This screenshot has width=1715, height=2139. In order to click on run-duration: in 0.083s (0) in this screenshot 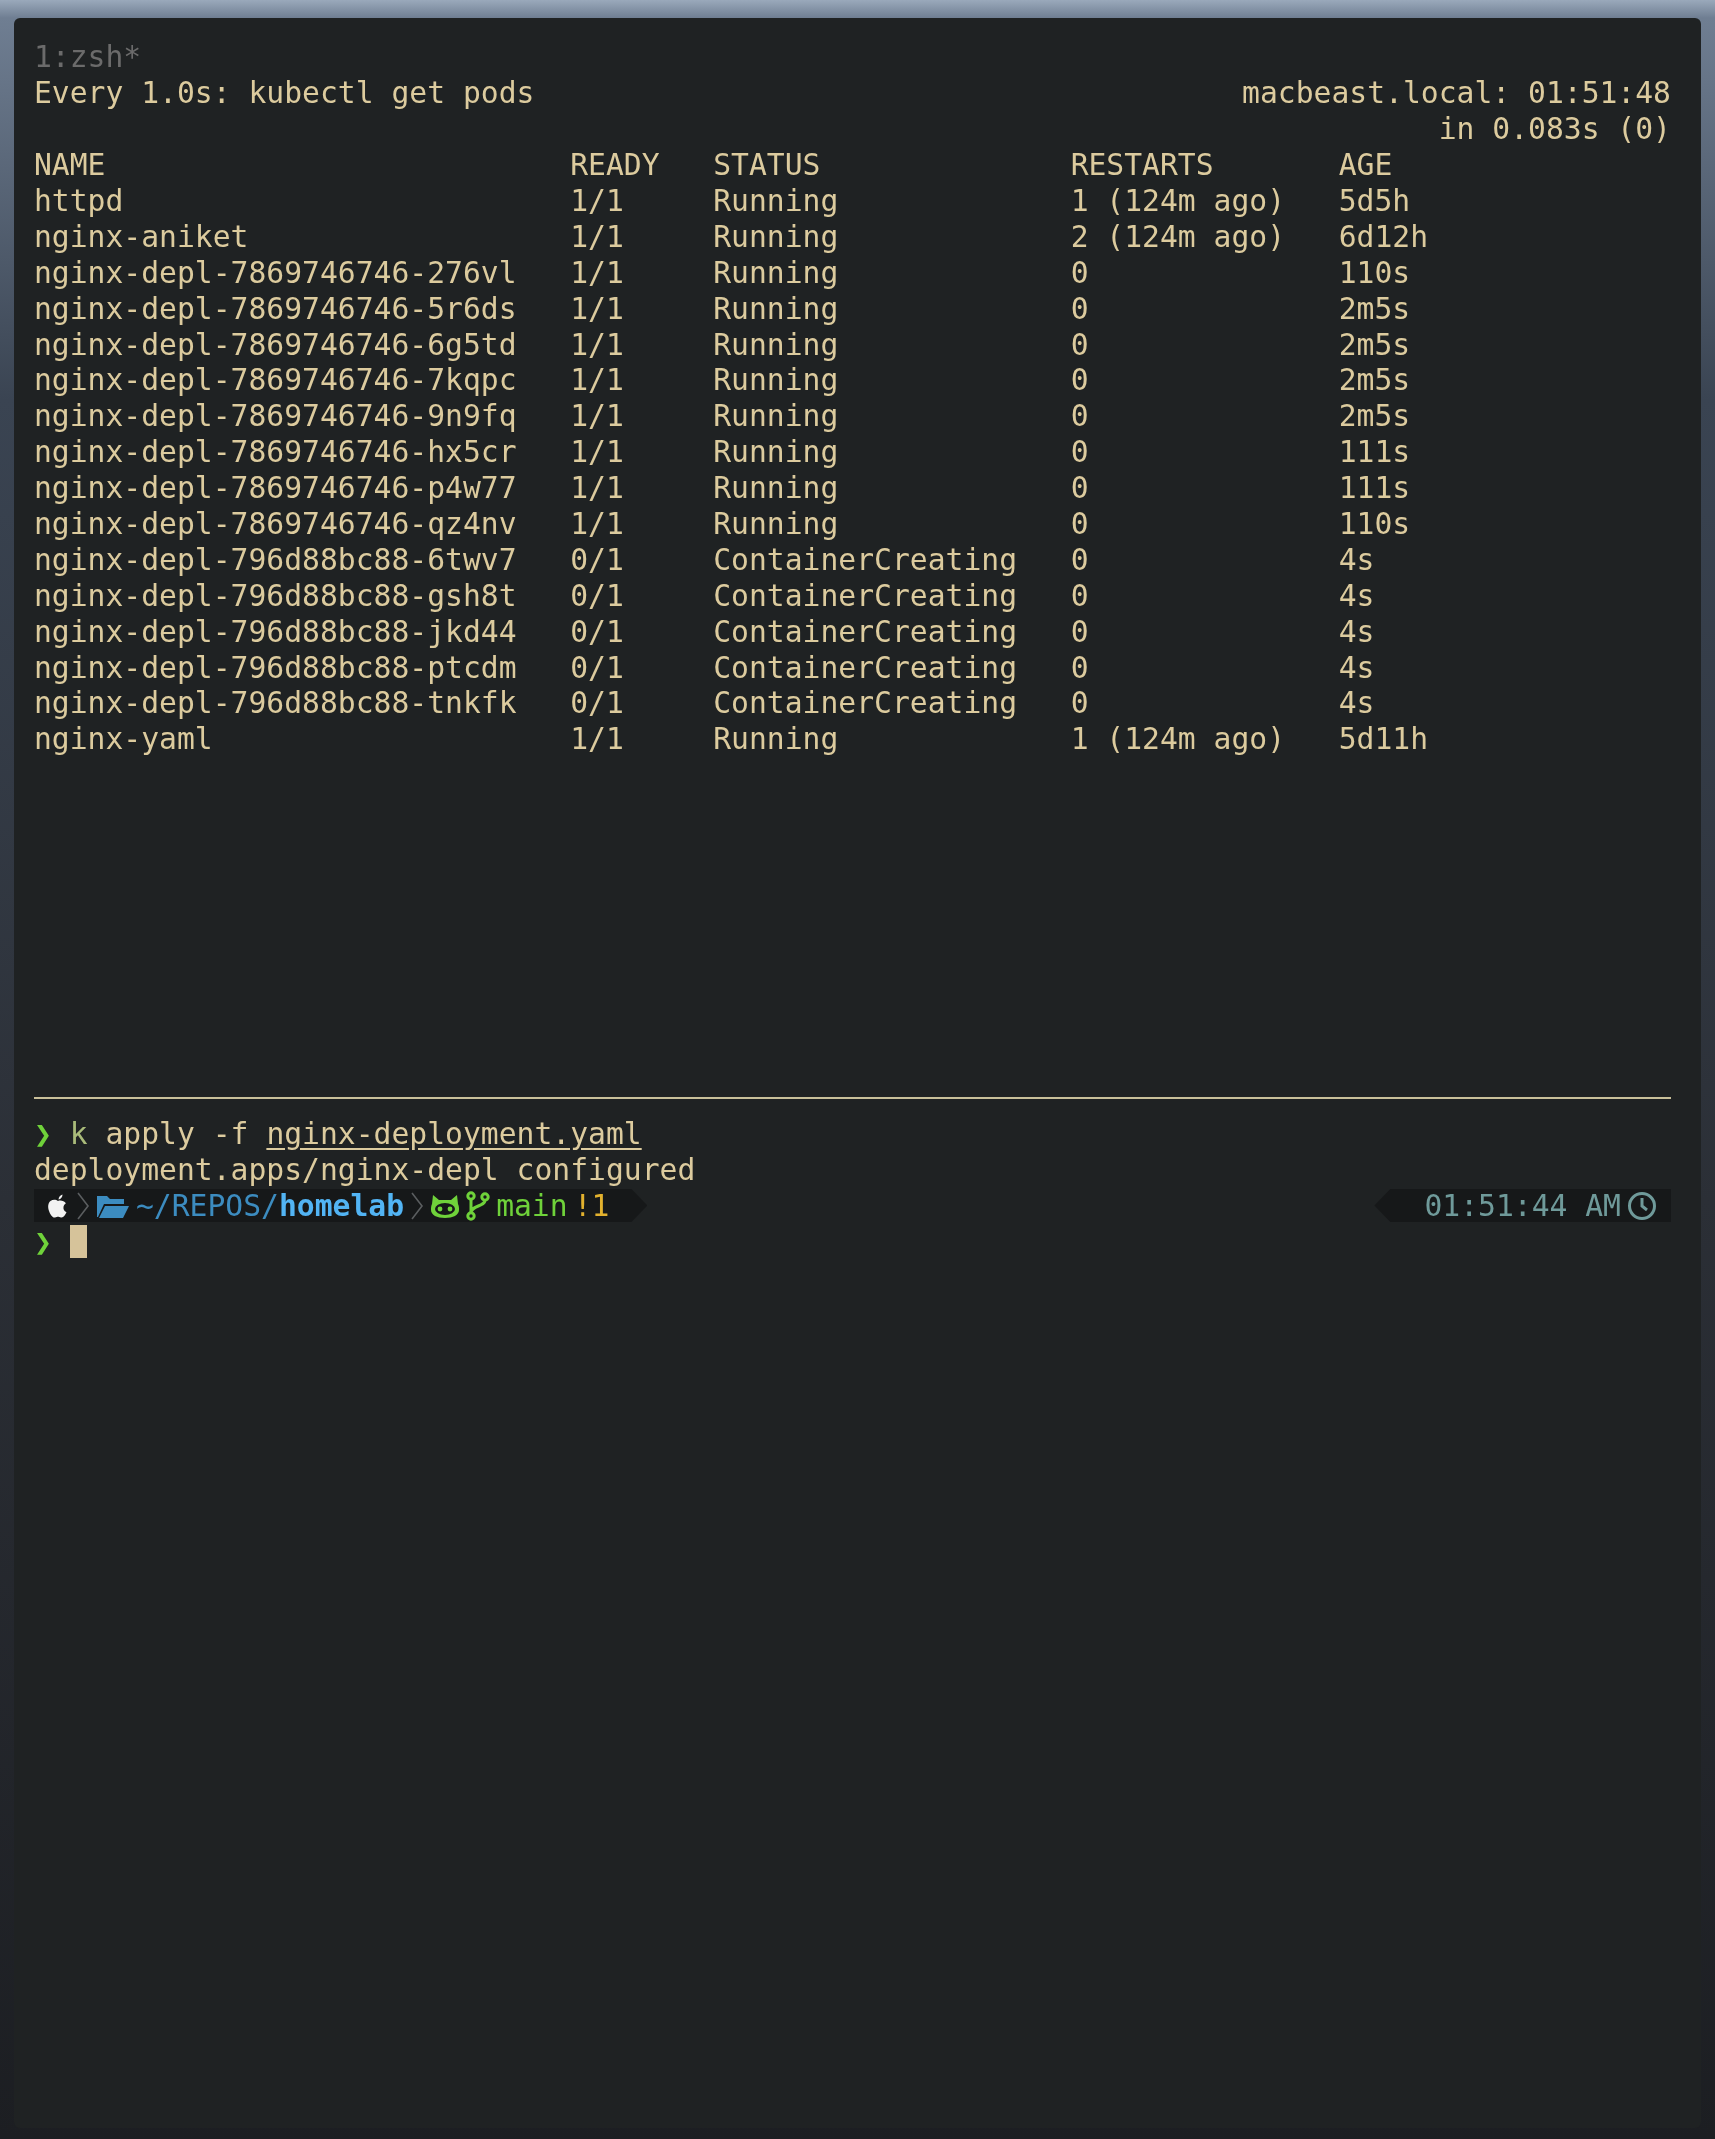, I will do `click(1554, 129)`.